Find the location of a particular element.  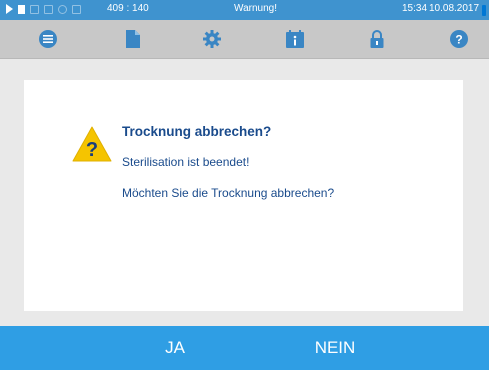

graph-icon is located at coordinates (48, 9).